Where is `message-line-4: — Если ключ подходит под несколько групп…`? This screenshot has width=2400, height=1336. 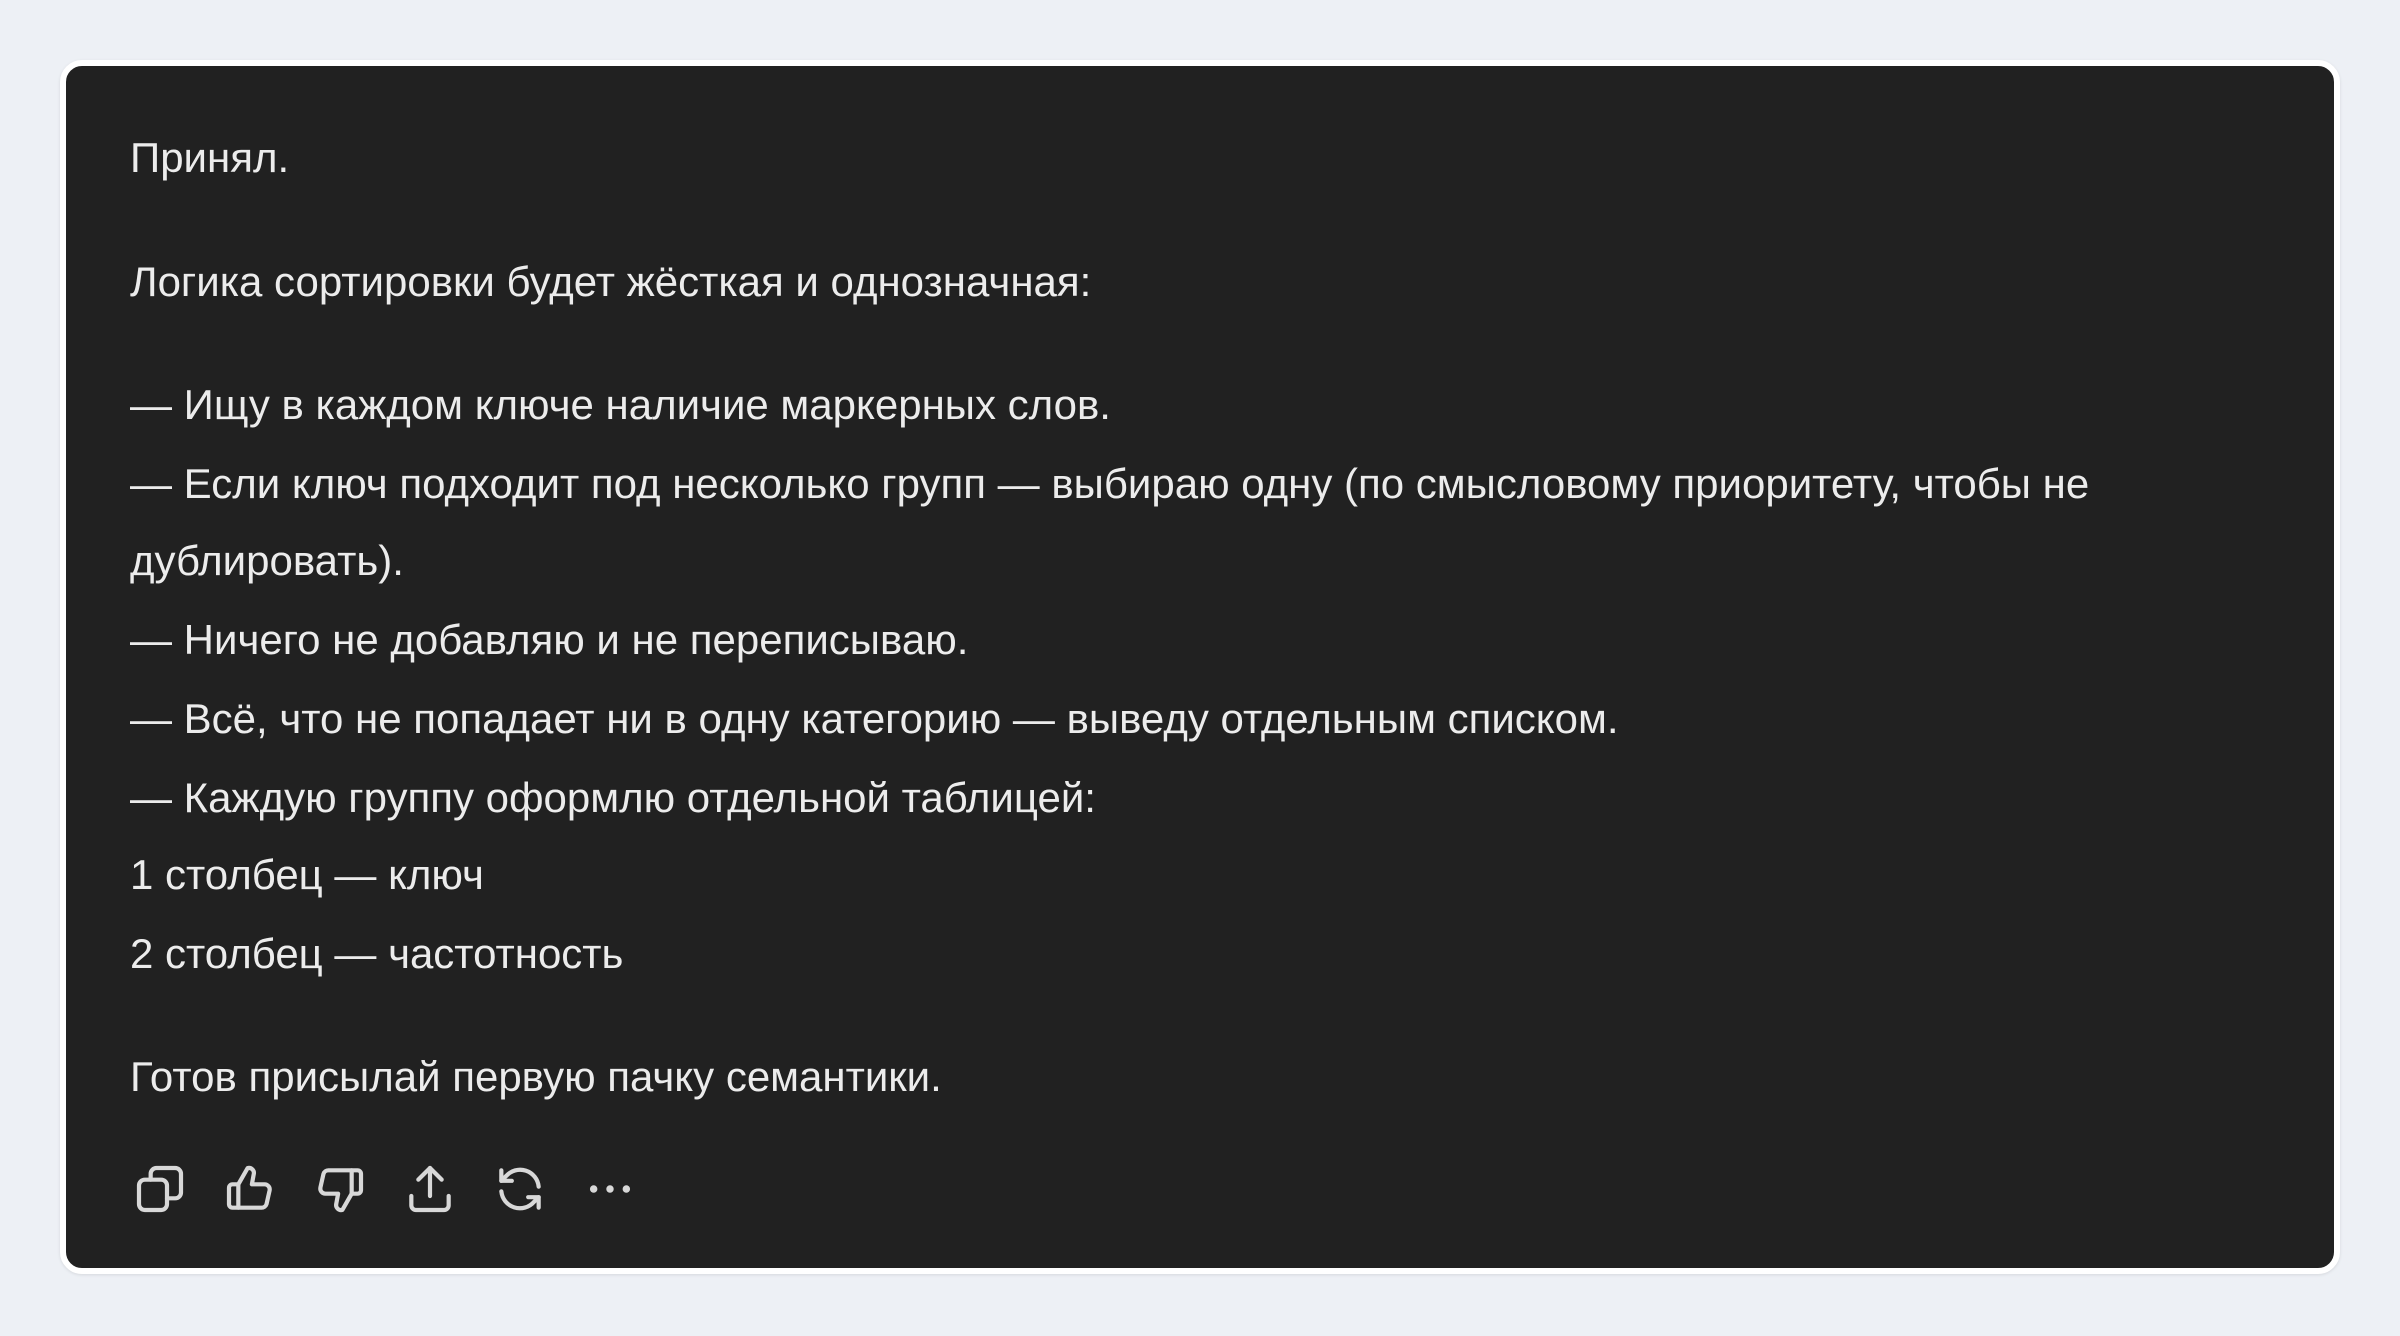
message-line-4: — Если ключ подходит под несколько групп… is located at coordinates (1110, 483).